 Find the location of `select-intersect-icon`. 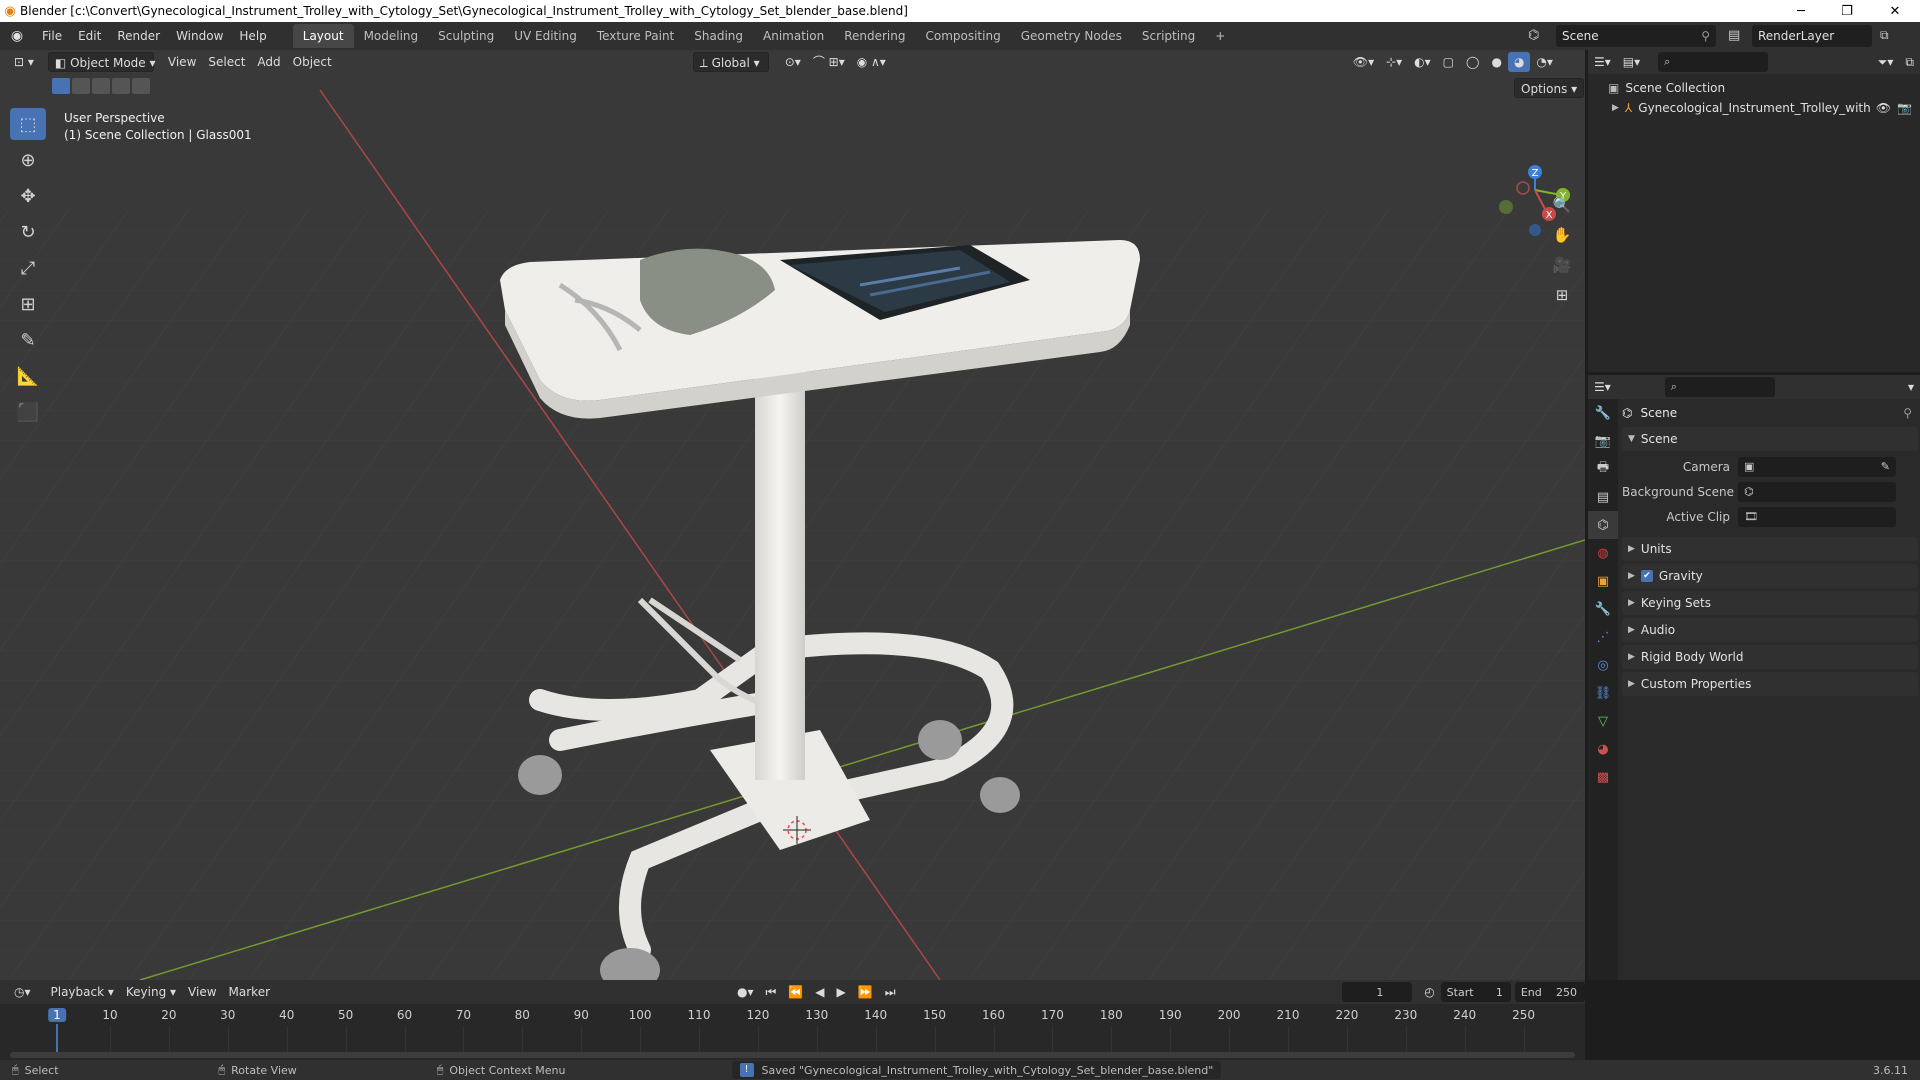

select-intersect-icon is located at coordinates (141, 86).